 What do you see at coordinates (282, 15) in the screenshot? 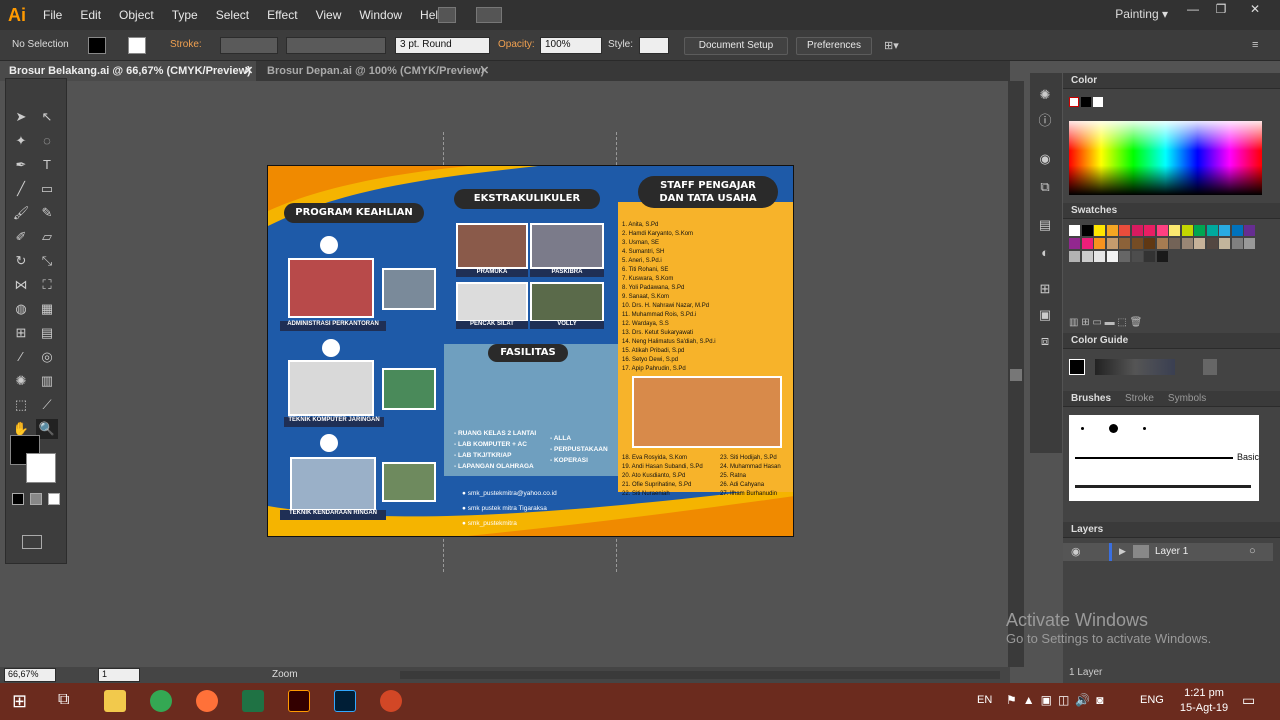
I see `menu-effect: Effect` at bounding box center [282, 15].